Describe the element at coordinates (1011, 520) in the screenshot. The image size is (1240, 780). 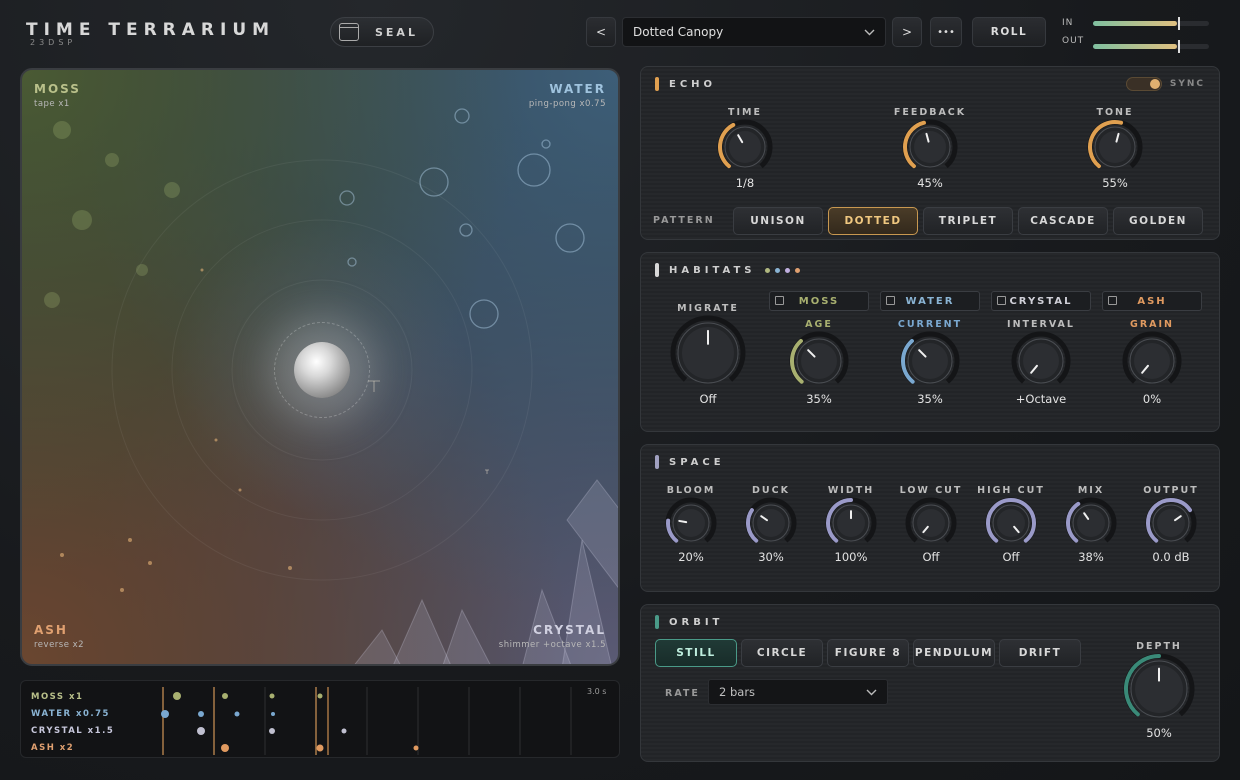
I see `high-cut-dial` at that location.